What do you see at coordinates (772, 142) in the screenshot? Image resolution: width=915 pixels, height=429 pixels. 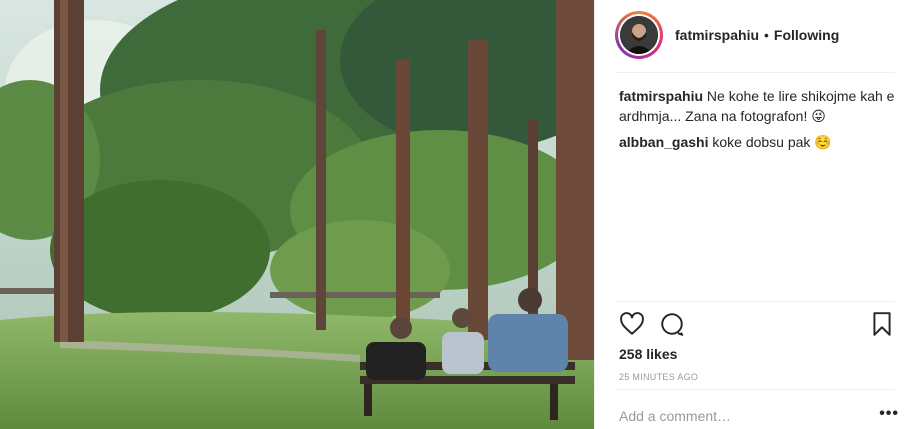 I see `comment-text: koke dobsu pak ☺️` at bounding box center [772, 142].